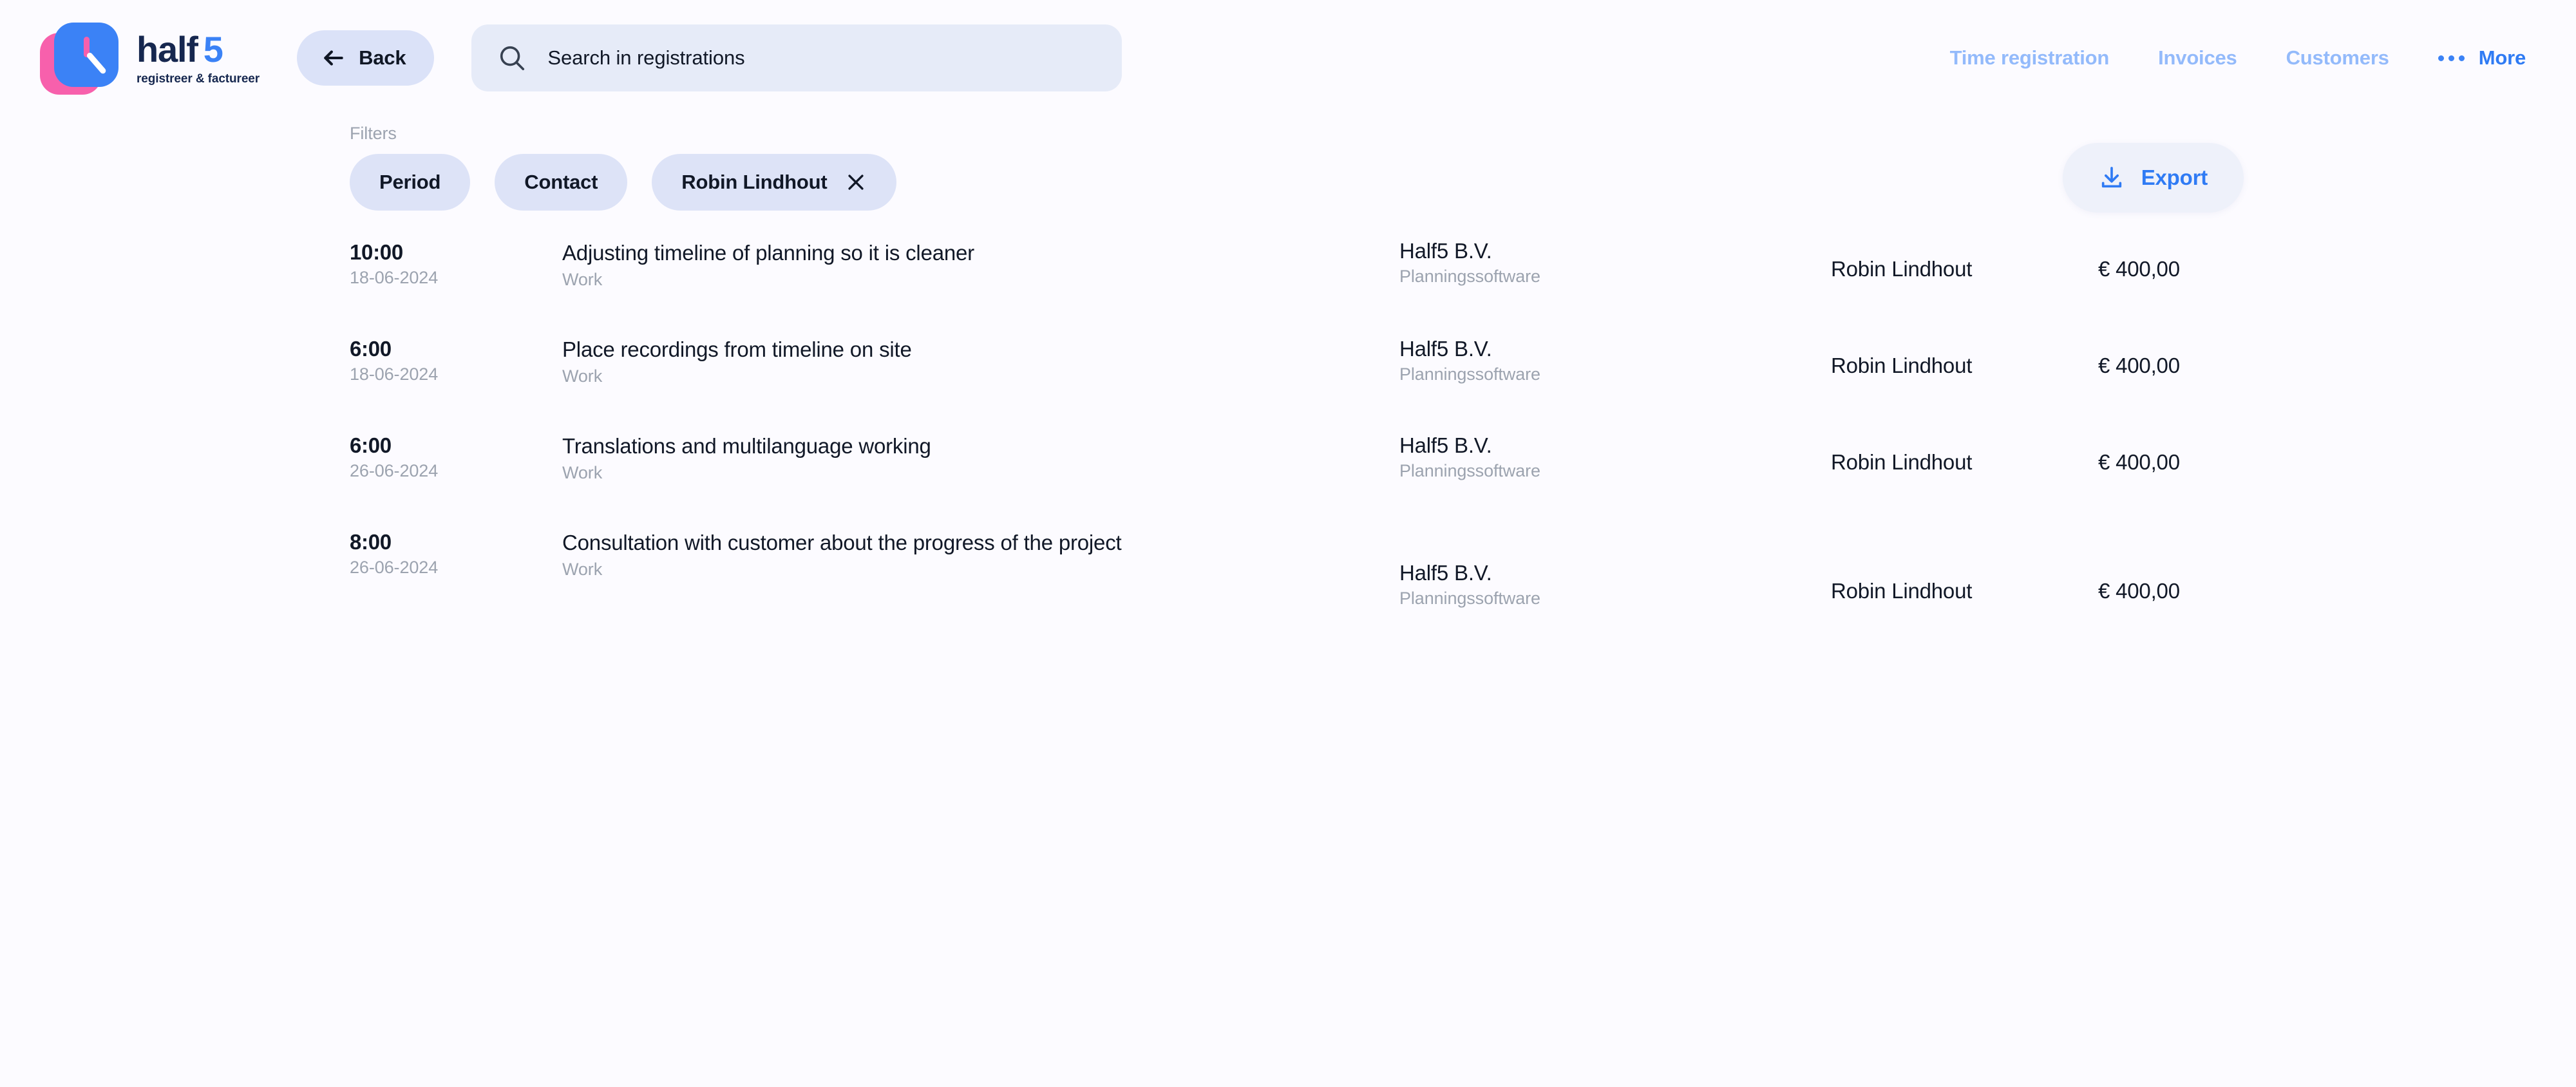  I want to click on brand-name-primary: half, so click(167, 49).